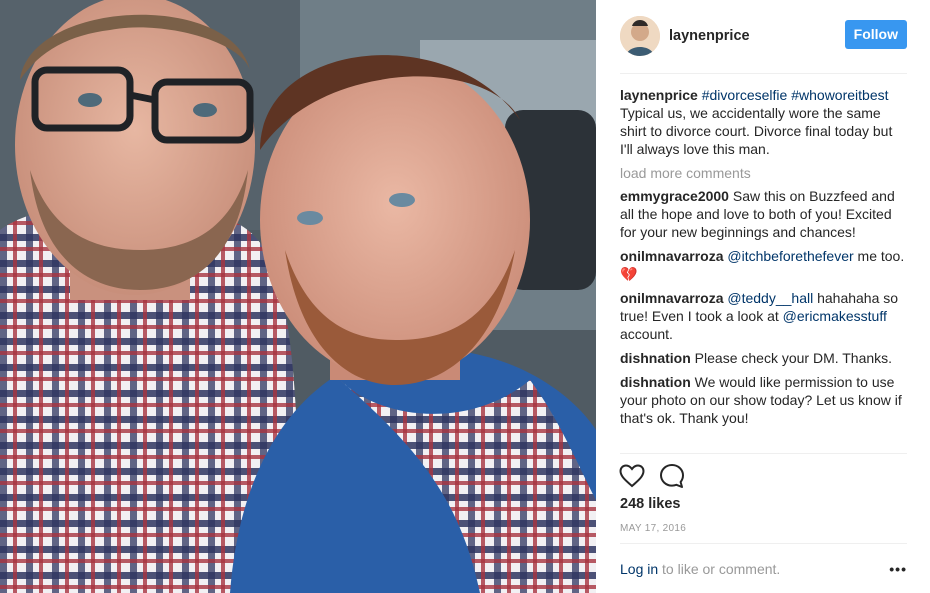  I want to click on load-more-comments-link: load more comments, so click(763, 173).